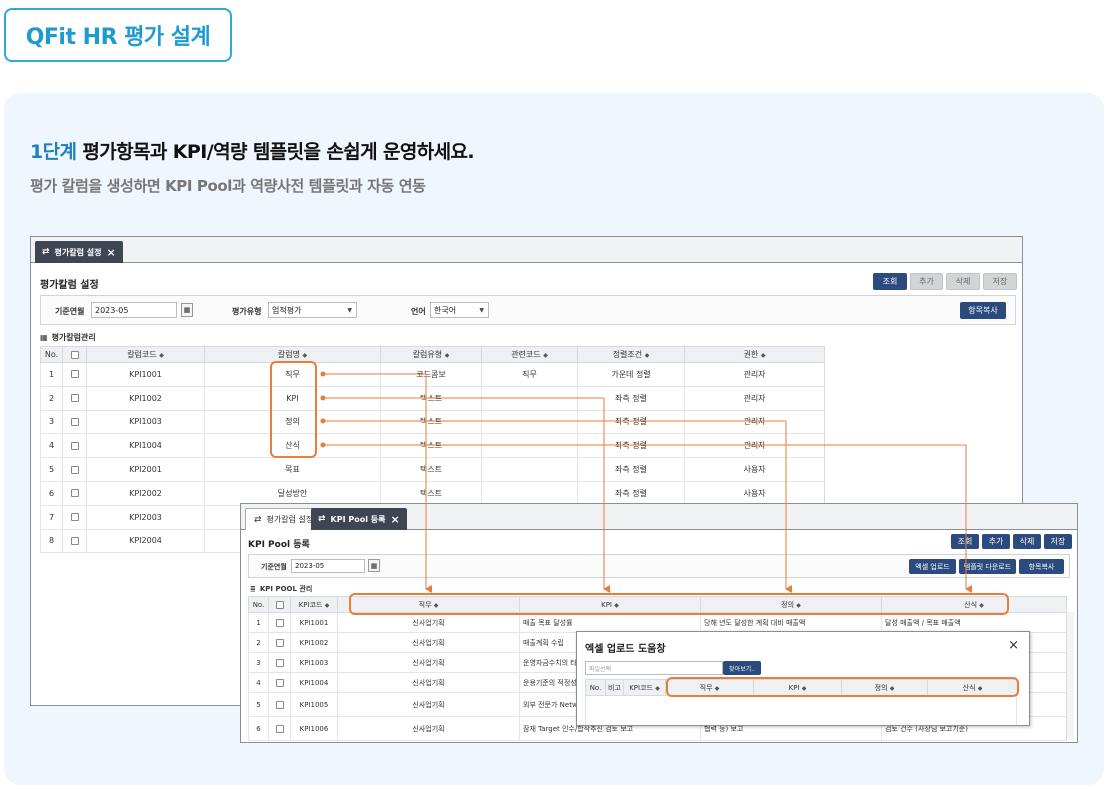  Describe the element at coordinates (314, 704) in the screenshot. I see `row-kpi-code: KPI1005` at that location.